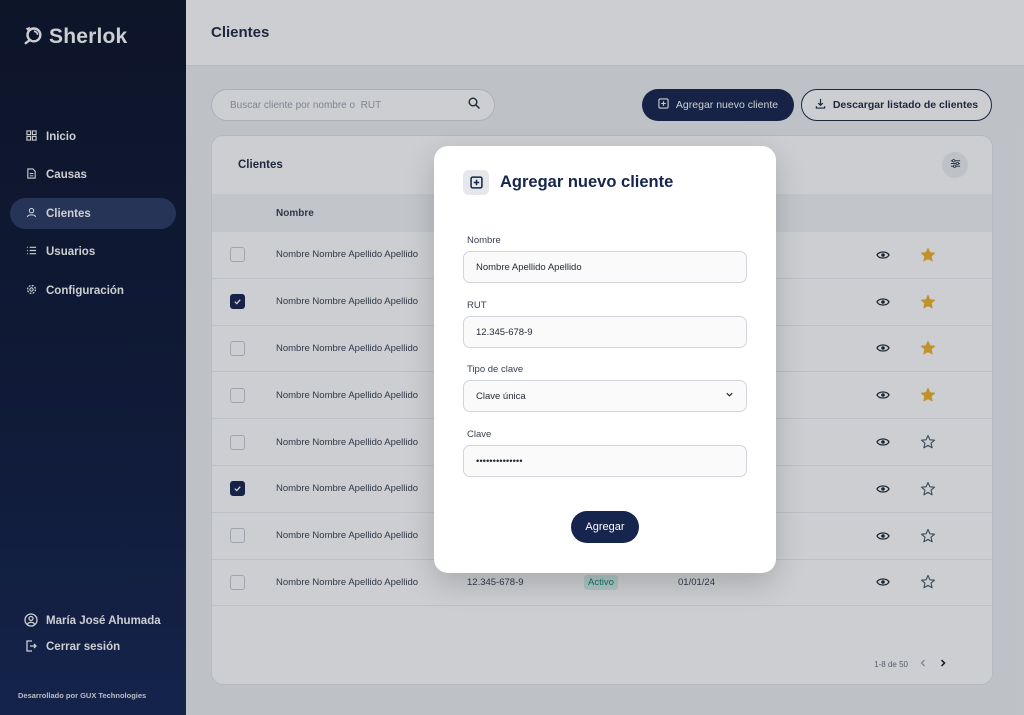  Describe the element at coordinates (729, 396) in the screenshot. I see `chevron-down-icon` at that location.